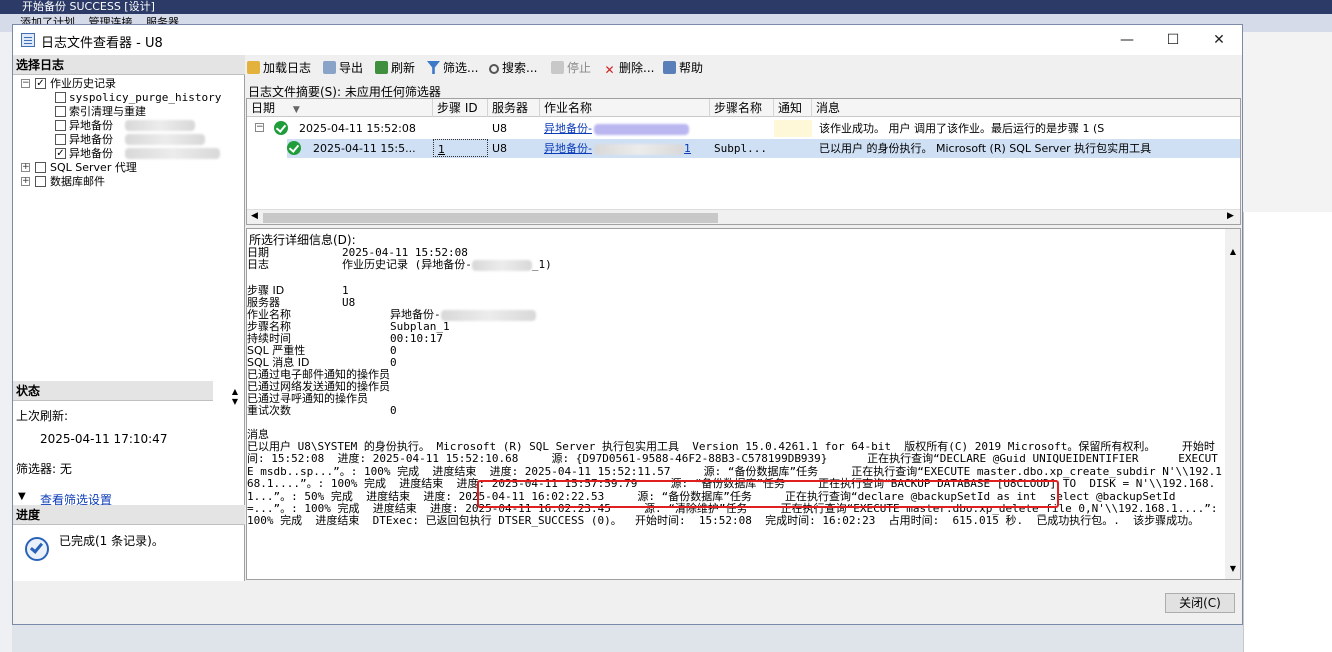  What do you see at coordinates (1127, 40) in the screenshot?
I see `minimize-button: —` at bounding box center [1127, 40].